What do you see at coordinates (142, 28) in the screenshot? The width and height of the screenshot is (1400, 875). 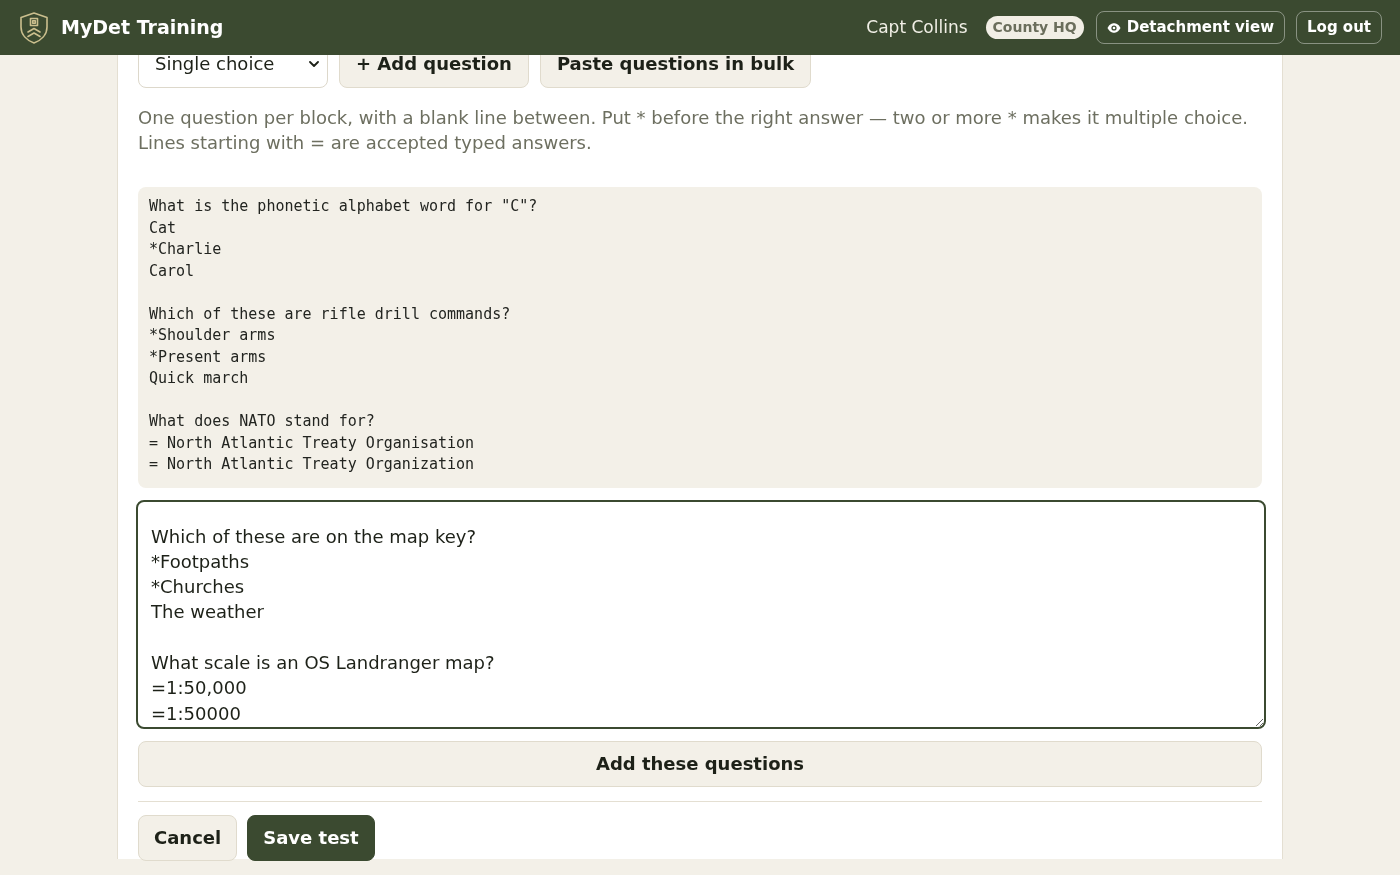 I see `app-title: MyDet Training` at bounding box center [142, 28].